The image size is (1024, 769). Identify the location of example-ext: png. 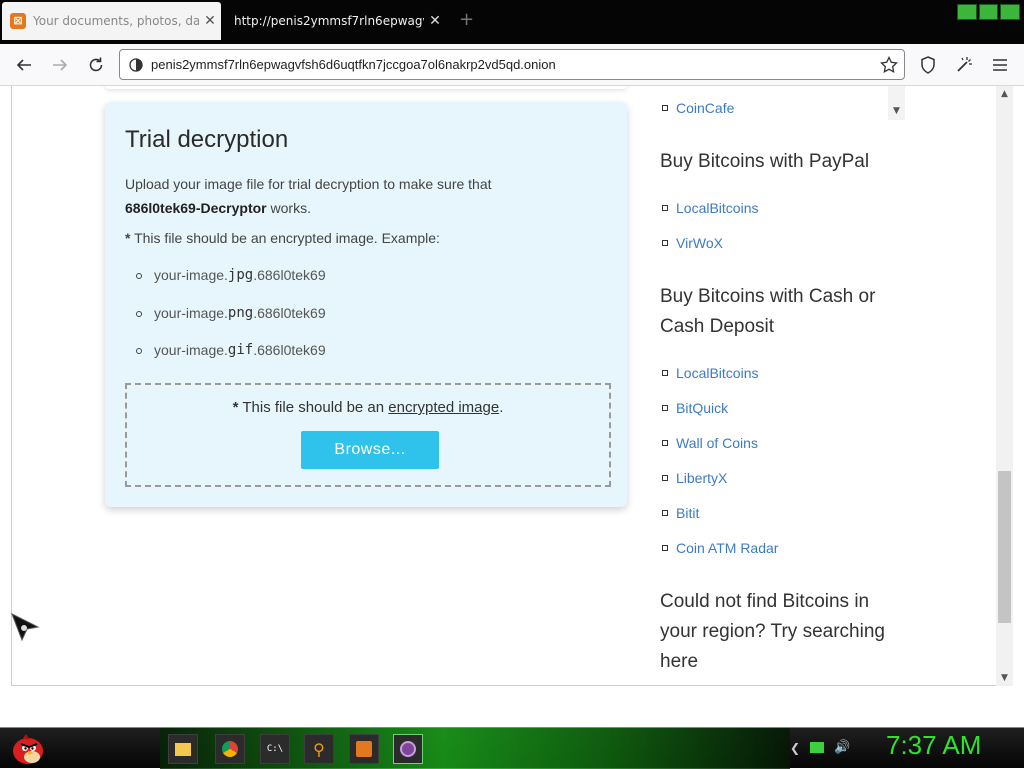
(240, 312).